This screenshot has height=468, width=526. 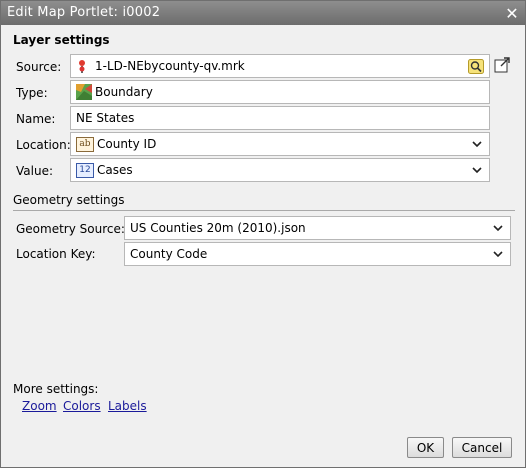 I want to click on geometry-source-label: Geometry Source:, so click(x=70, y=229).